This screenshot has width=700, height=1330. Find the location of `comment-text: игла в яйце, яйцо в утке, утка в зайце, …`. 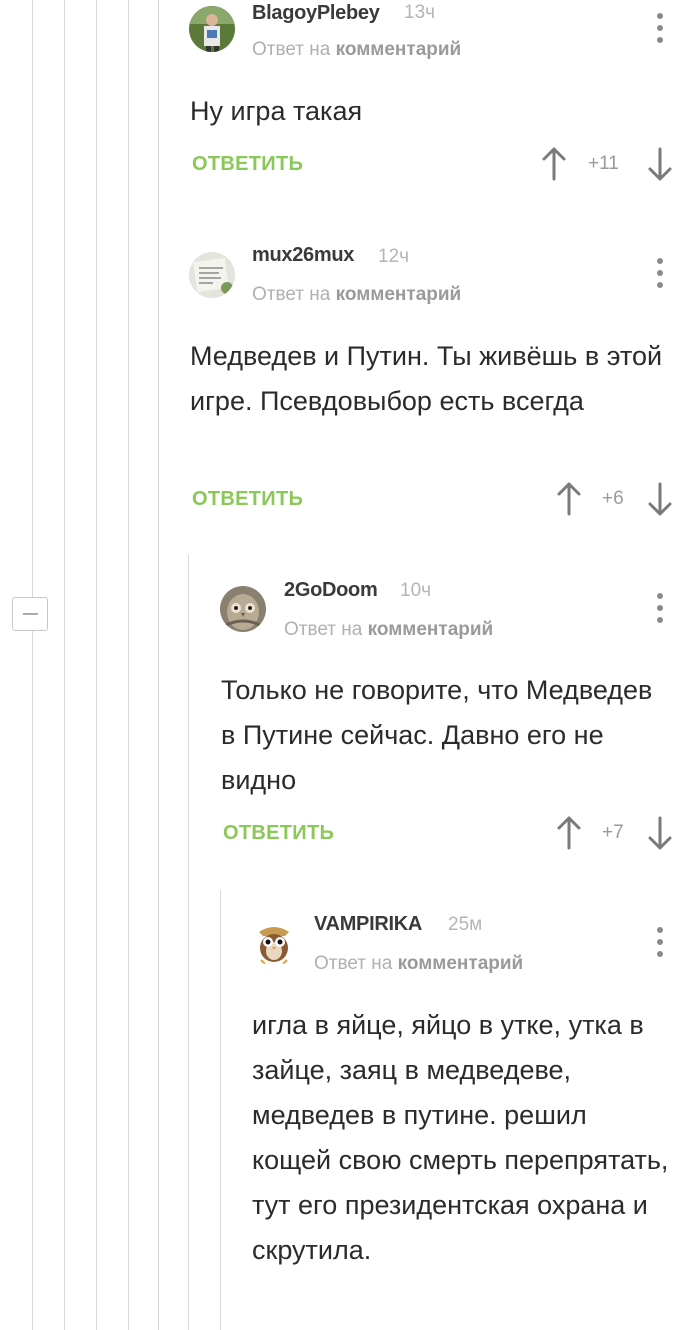

comment-text: игла в яйце, яйцо в утке, утка в зайце, … is located at coordinates (460, 1137).